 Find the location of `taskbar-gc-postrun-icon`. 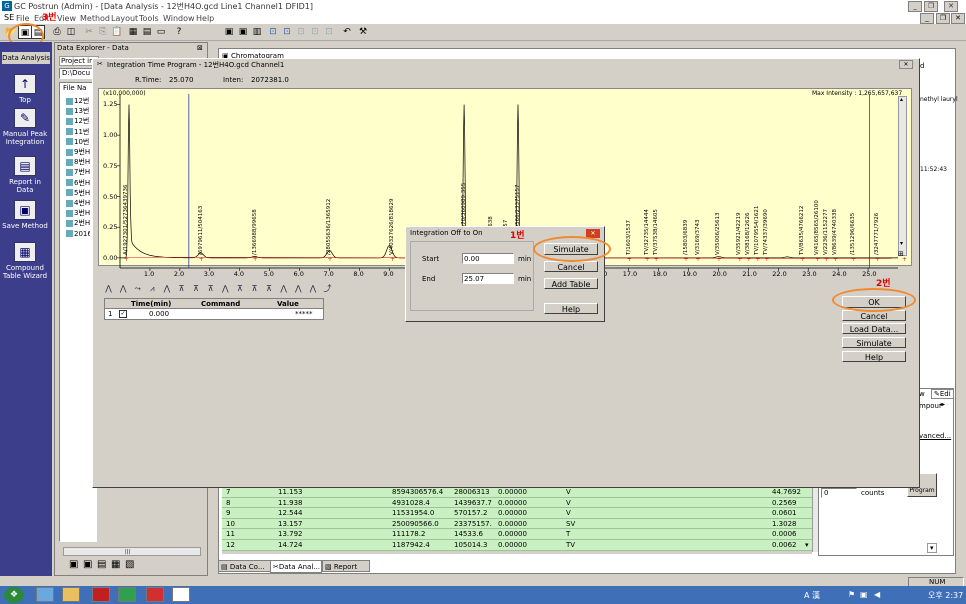

taskbar-gc-postrun-icon is located at coordinates (181, 594).